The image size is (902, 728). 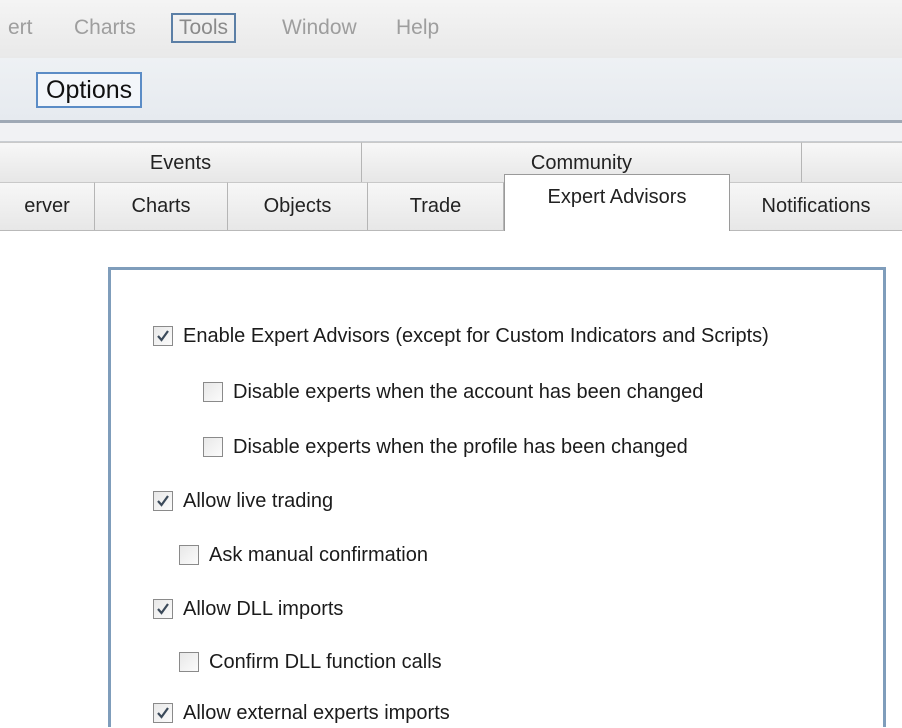 I want to click on option-label: Allow live trading, so click(x=258, y=500).